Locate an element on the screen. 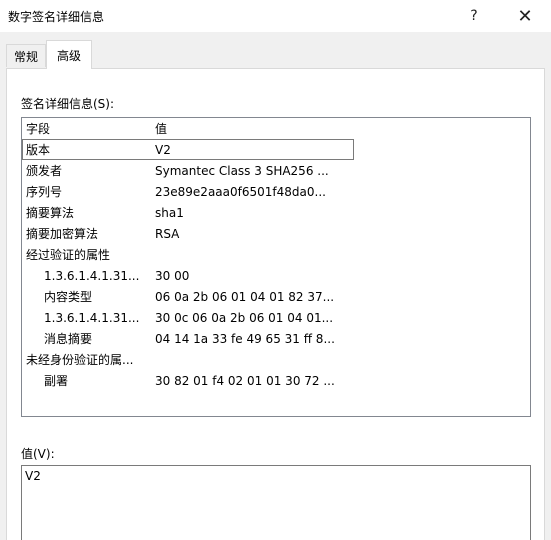 This screenshot has height=540, width=551. close-icon: ✕ is located at coordinates (525, 16).